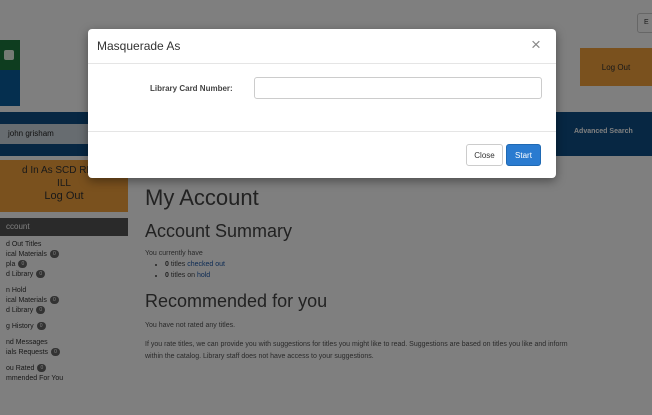 The height and width of the screenshot is (415, 652). I want to click on dialog-body: Library Card Number:, so click(322, 98).